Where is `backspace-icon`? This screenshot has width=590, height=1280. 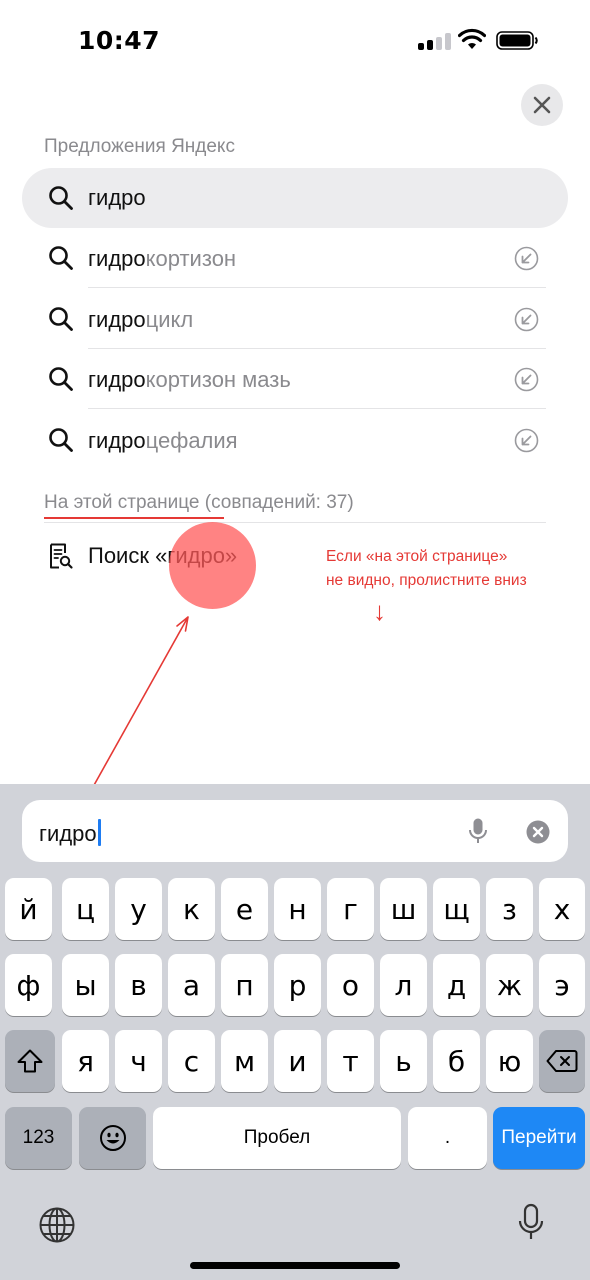 backspace-icon is located at coordinates (562, 1061).